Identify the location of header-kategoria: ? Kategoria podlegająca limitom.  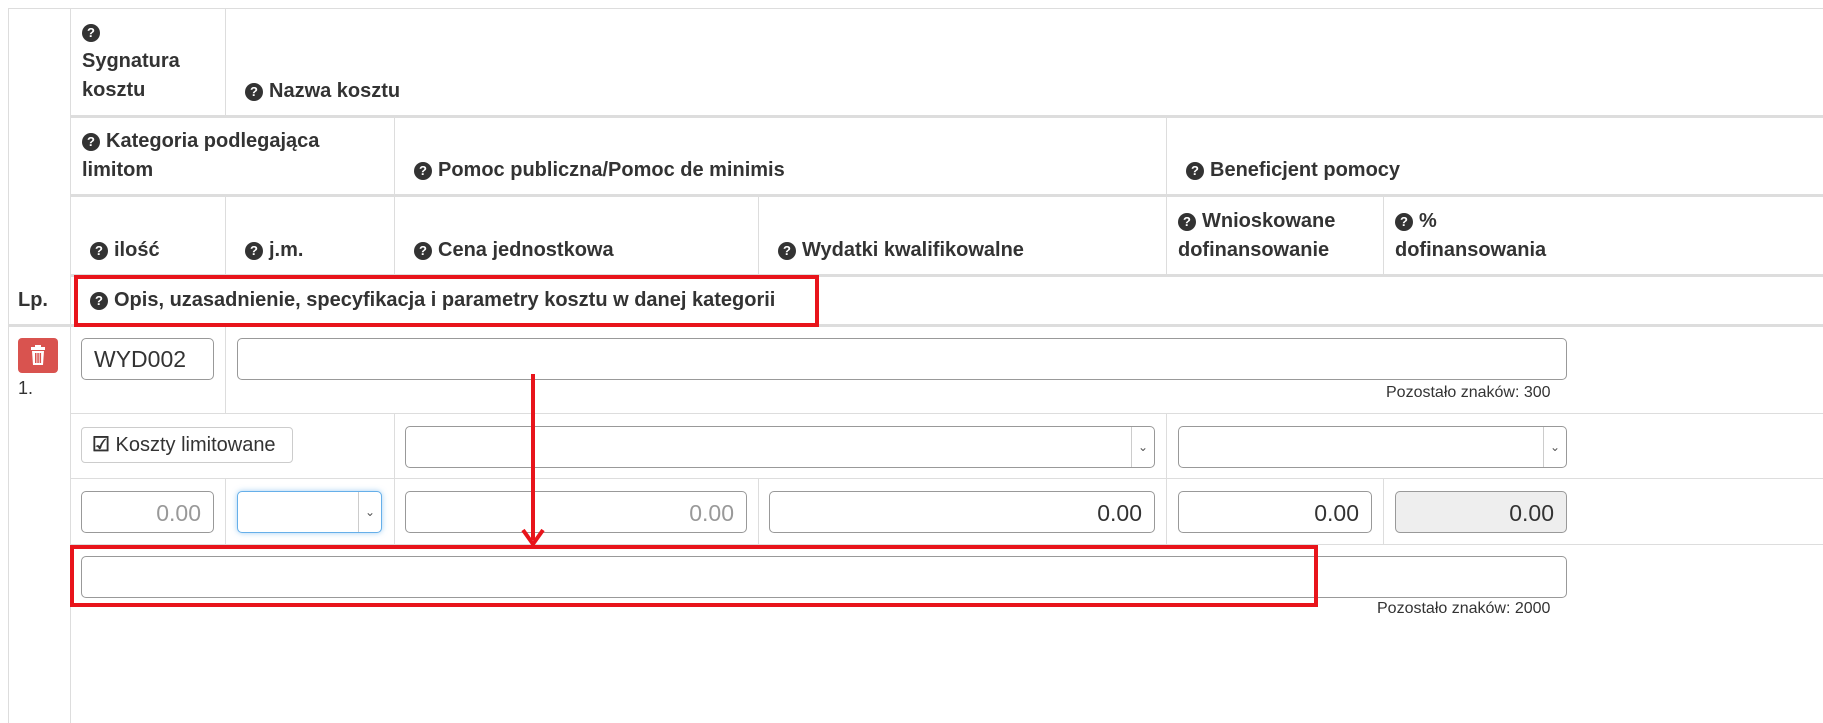
(201, 155).